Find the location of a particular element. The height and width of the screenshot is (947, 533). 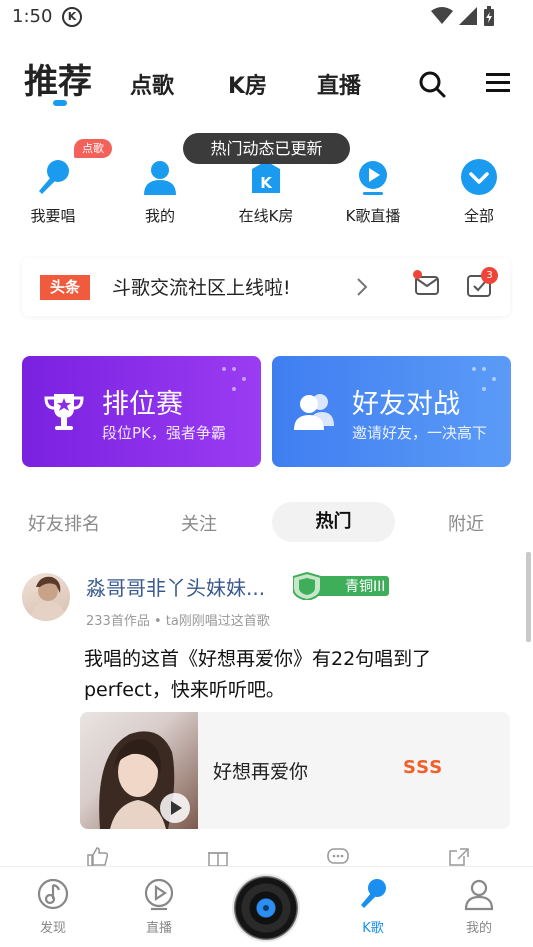

status-time: 1:50 is located at coordinates (32, 16).